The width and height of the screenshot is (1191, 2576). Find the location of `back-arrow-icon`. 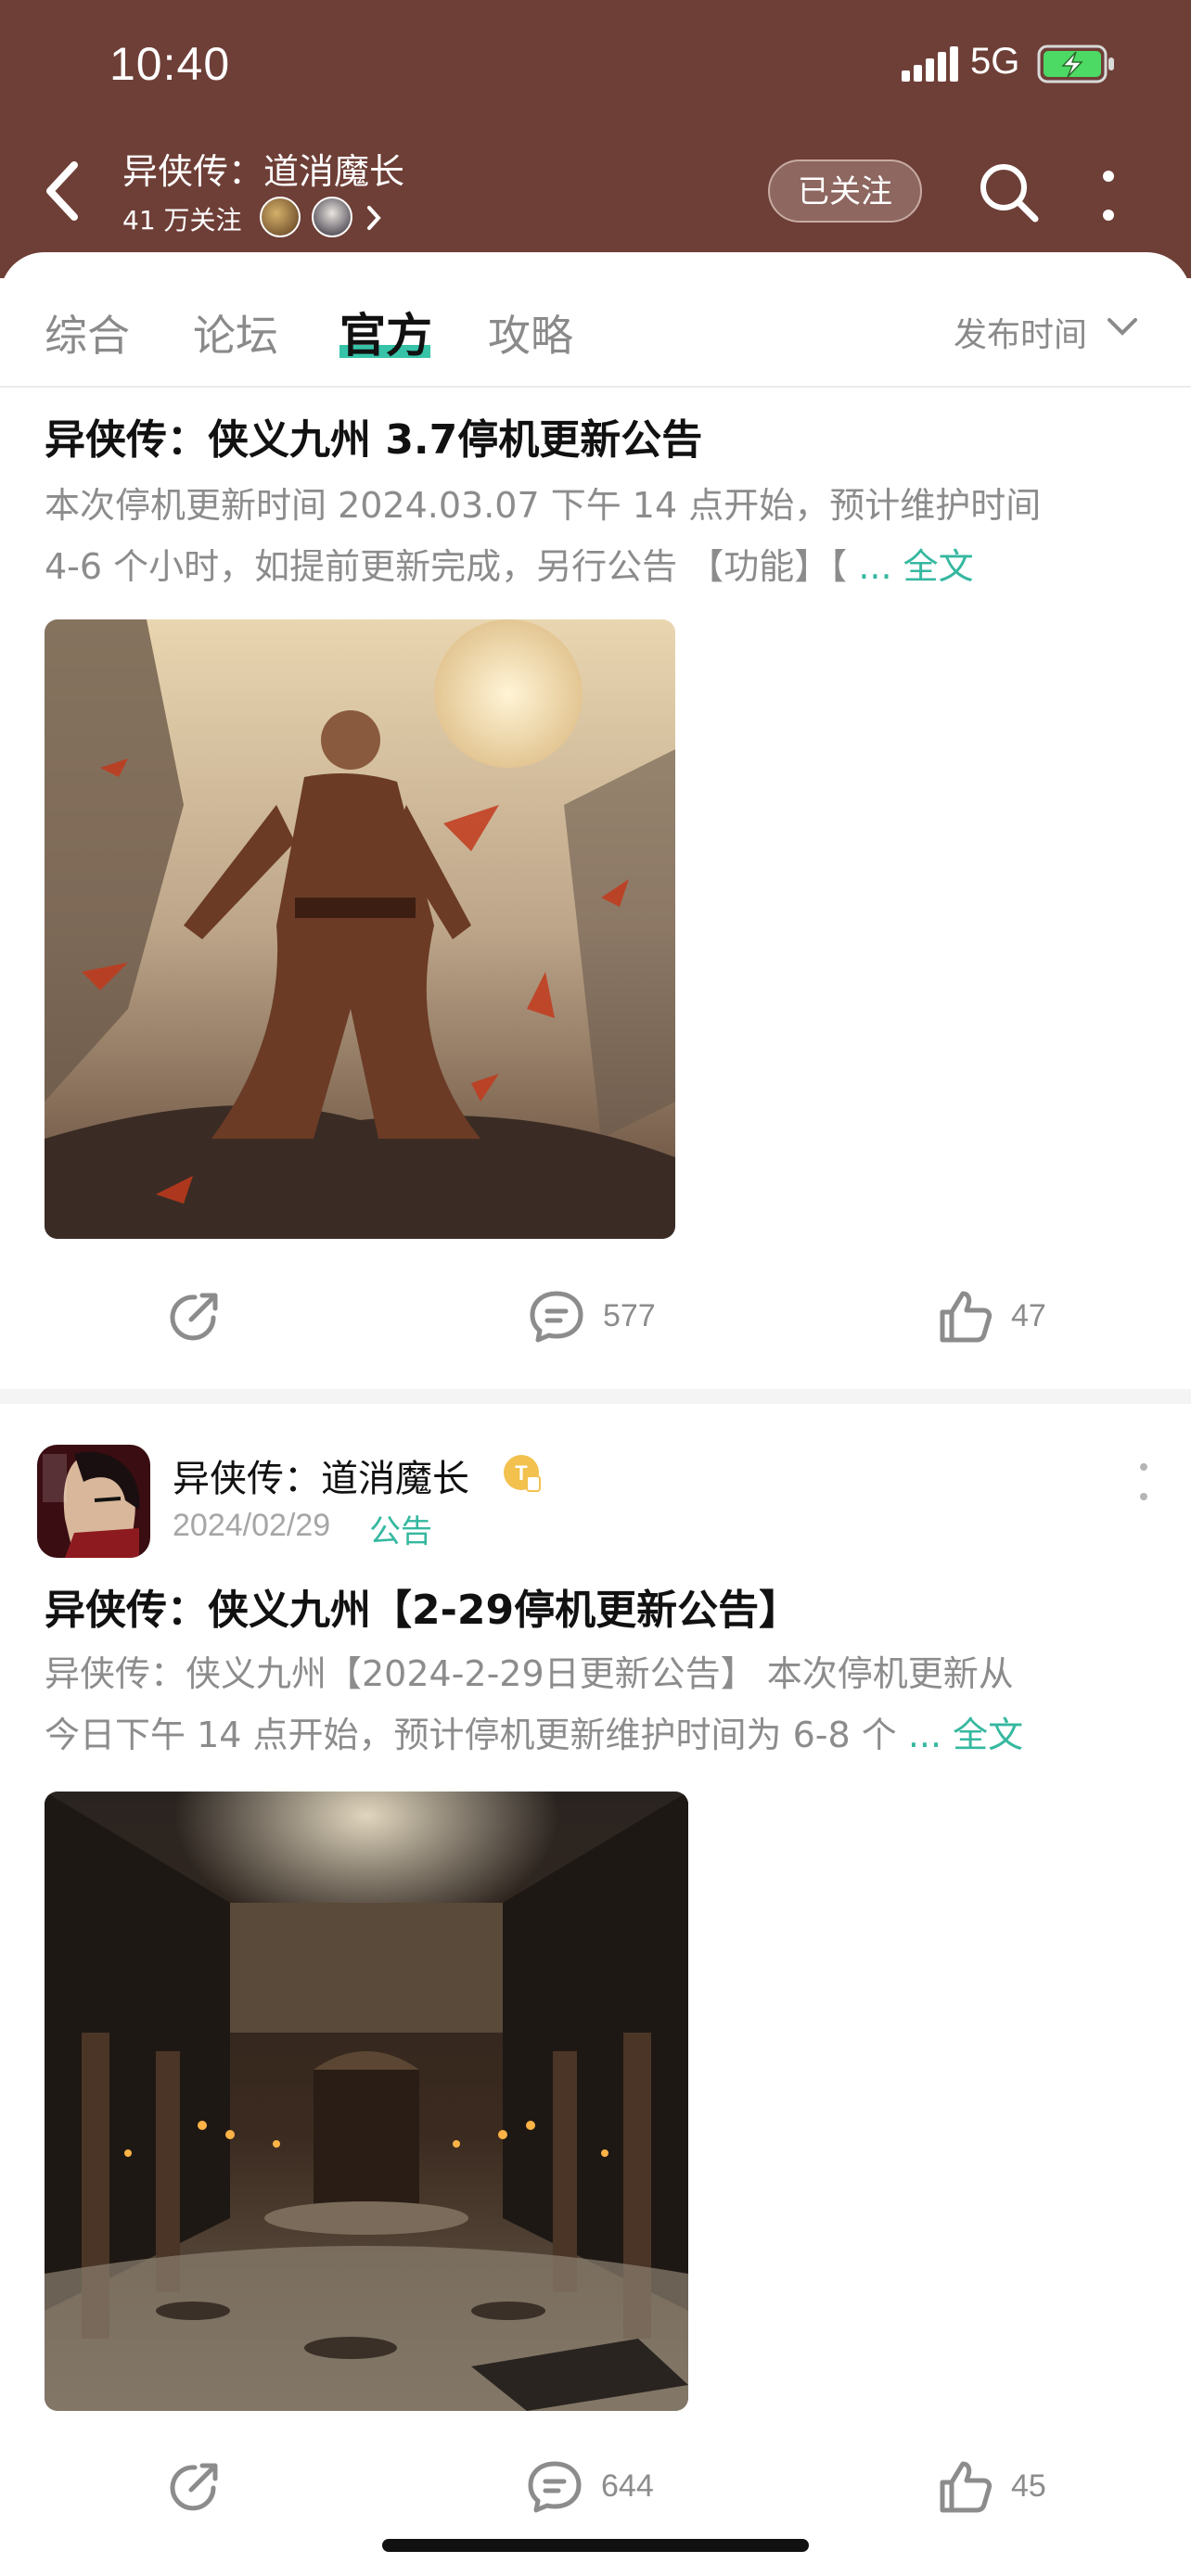

back-arrow-icon is located at coordinates (63, 191).